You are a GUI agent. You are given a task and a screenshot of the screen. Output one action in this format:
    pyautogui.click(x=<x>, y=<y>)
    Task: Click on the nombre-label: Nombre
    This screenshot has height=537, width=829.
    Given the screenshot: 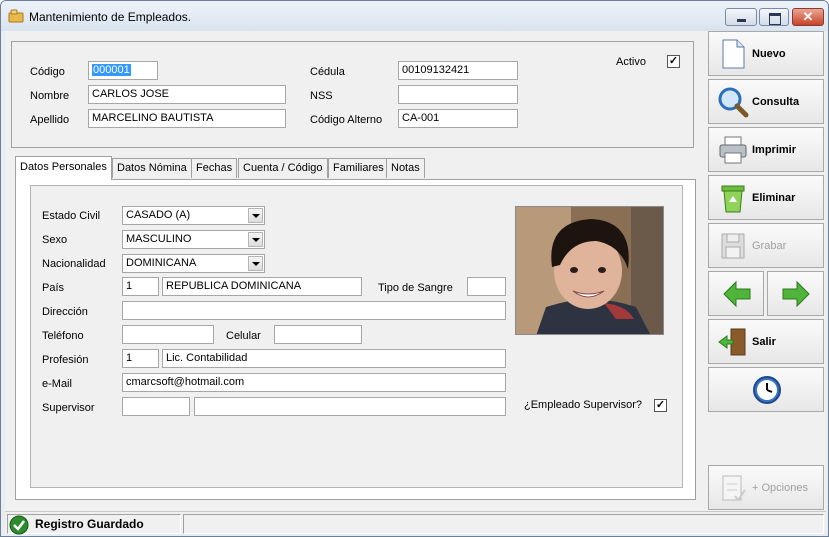 What is the action you would take?
    pyautogui.click(x=50, y=96)
    